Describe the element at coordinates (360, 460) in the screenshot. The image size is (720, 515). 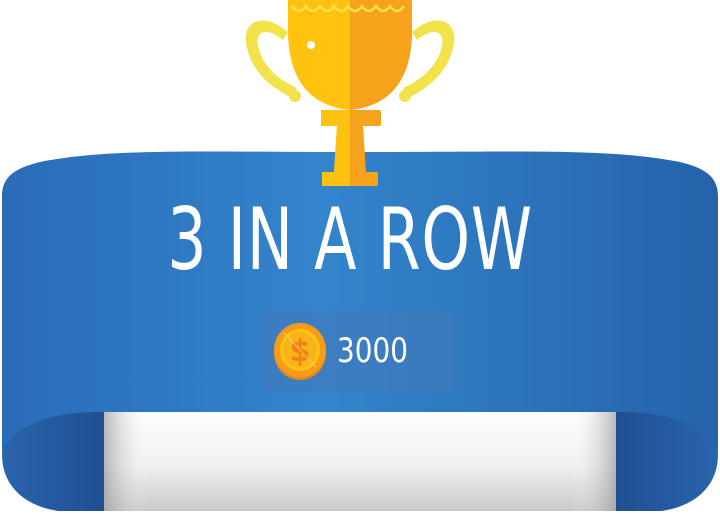
I see `ribbon-inner` at that location.